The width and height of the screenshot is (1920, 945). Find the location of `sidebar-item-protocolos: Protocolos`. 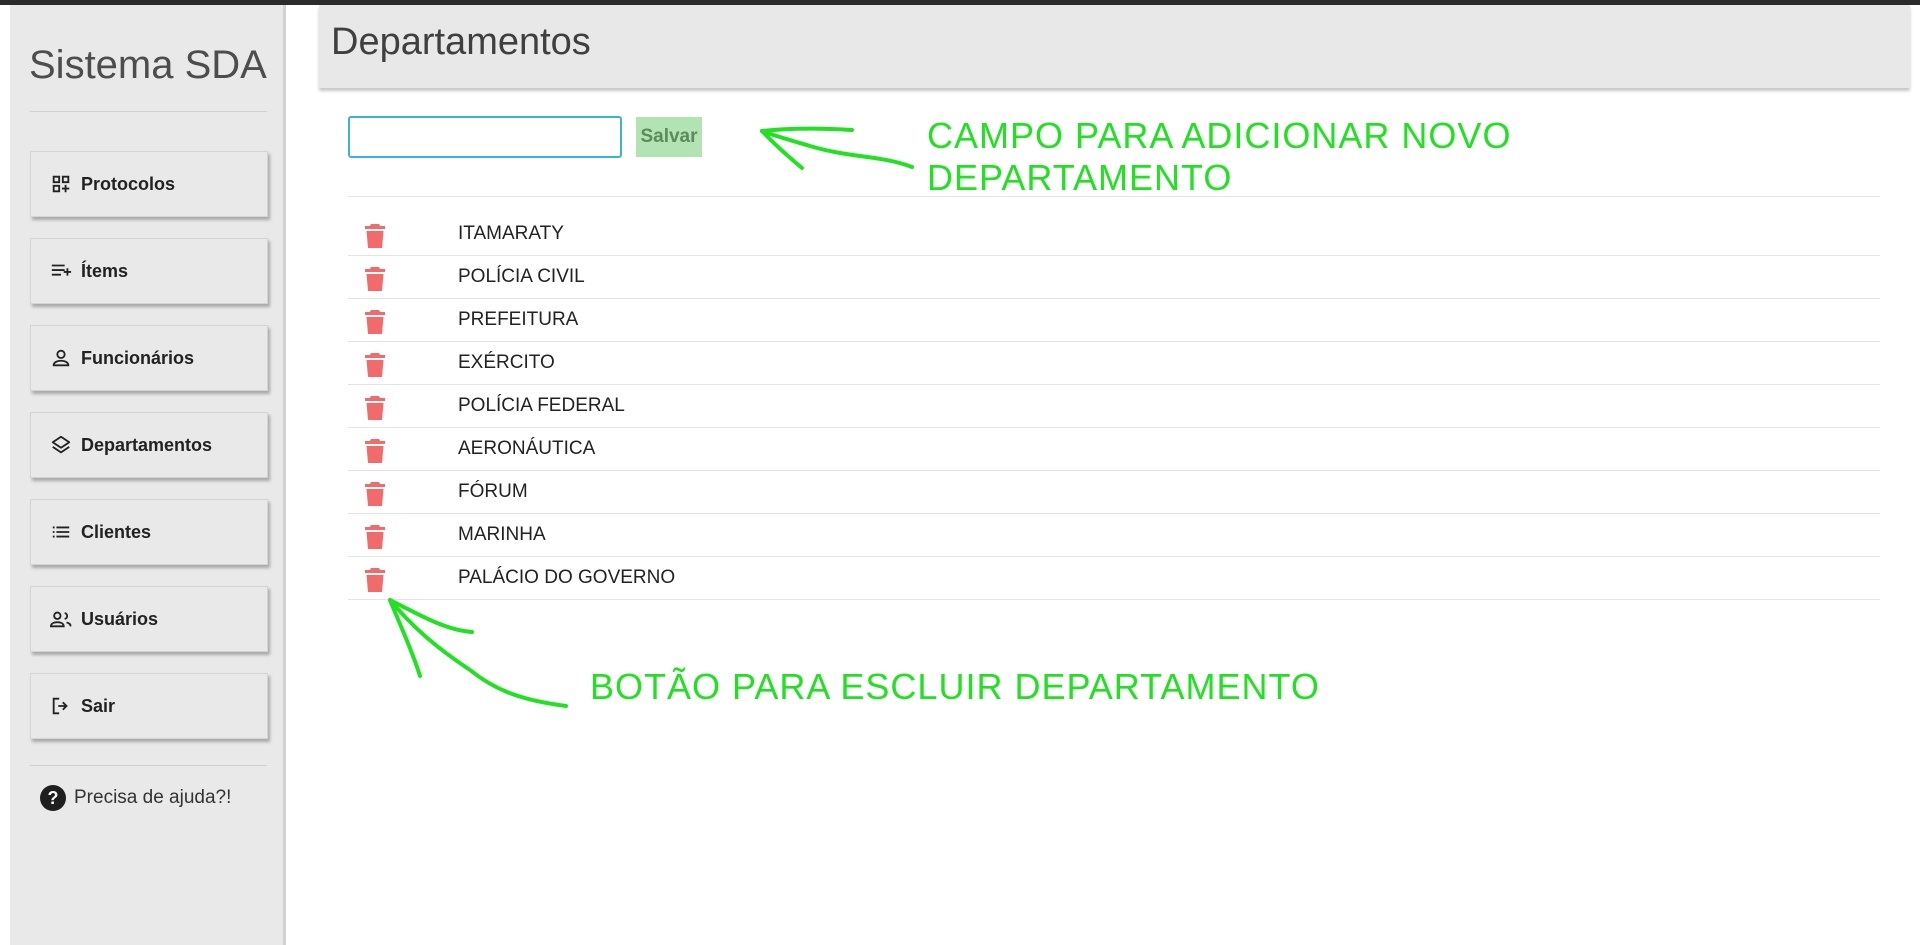

sidebar-item-protocolos: Protocolos is located at coordinates (149, 184).